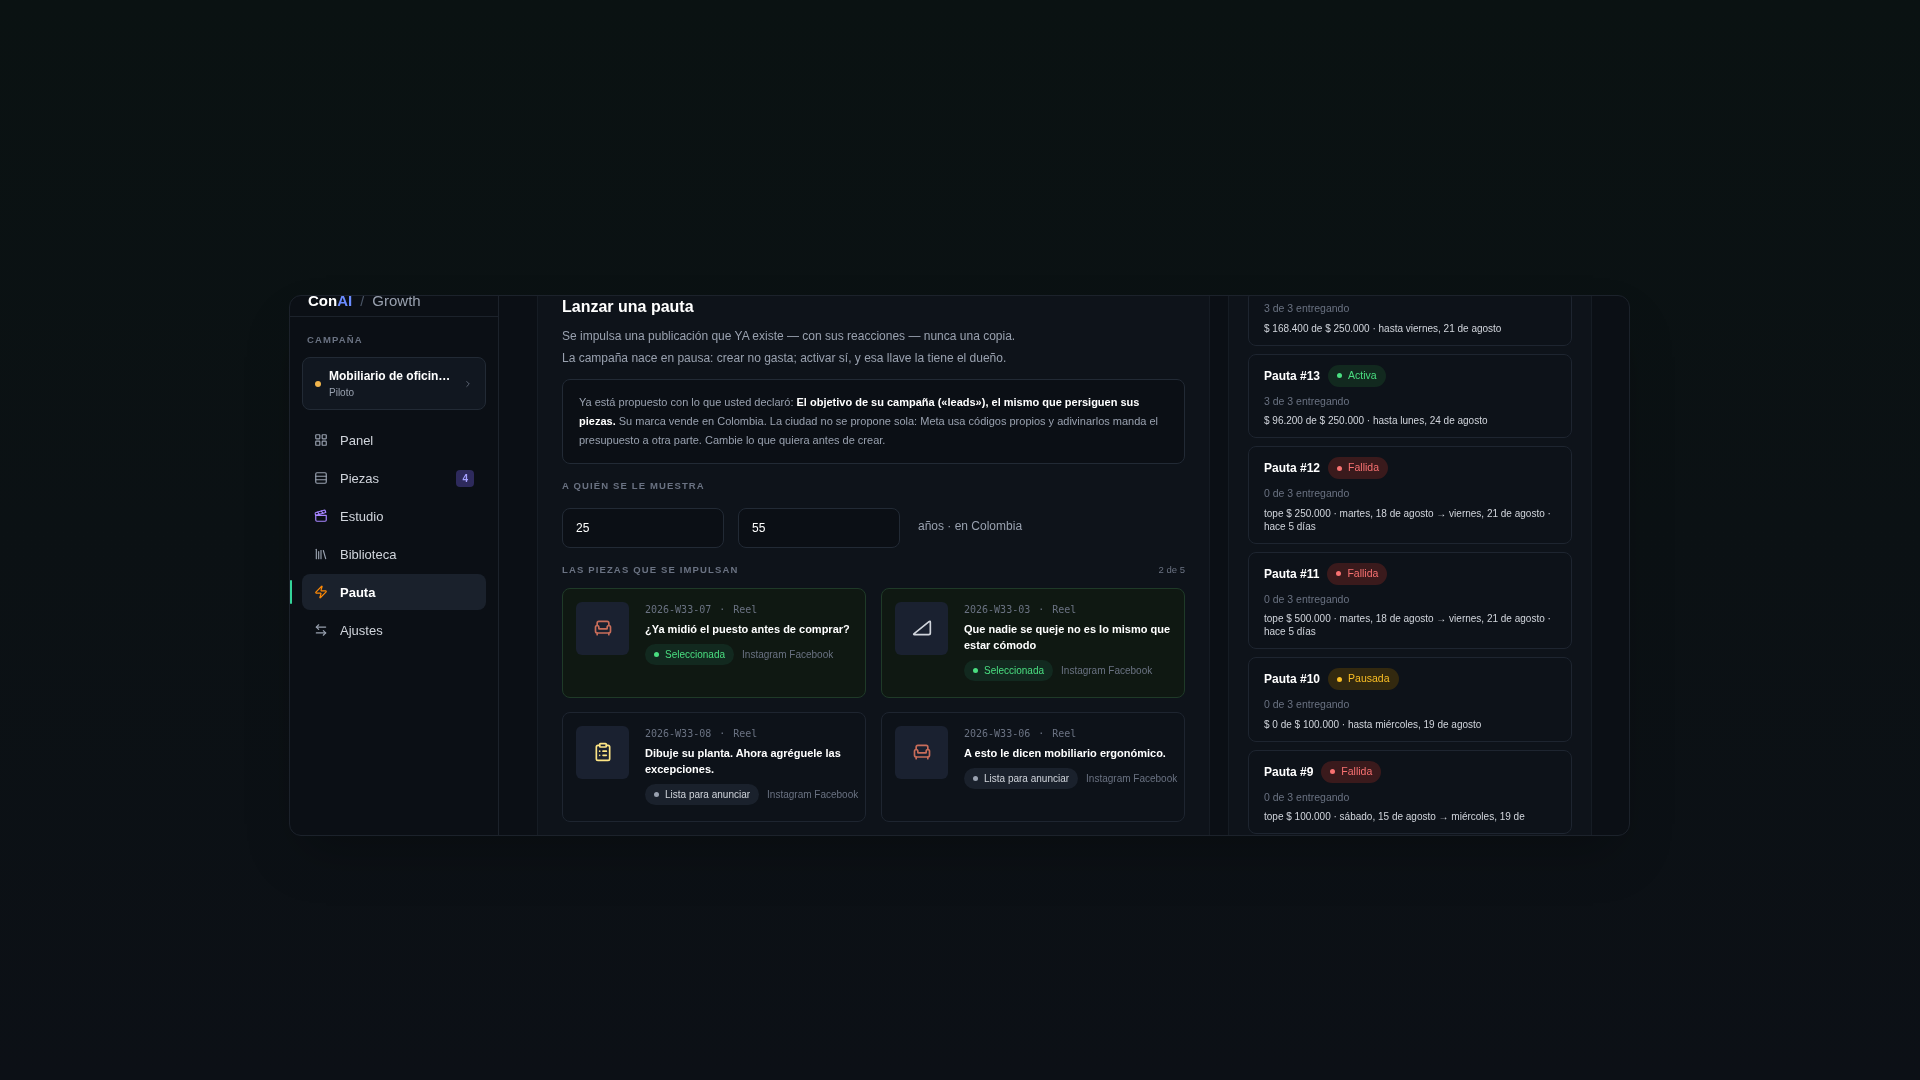  What do you see at coordinates (394, 630) in the screenshot?
I see `sidebar-item: Ajustes` at bounding box center [394, 630].